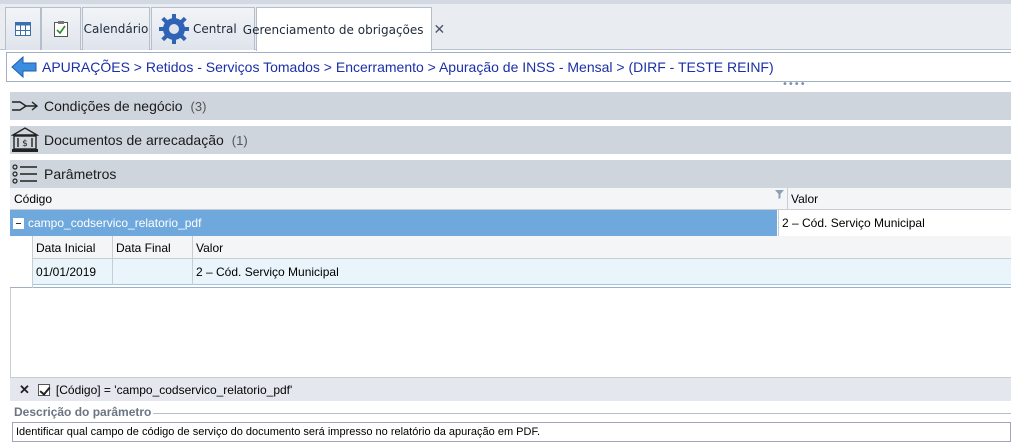 The image size is (1011, 445). I want to click on detail-header-valor: Valor, so click(602, 247).